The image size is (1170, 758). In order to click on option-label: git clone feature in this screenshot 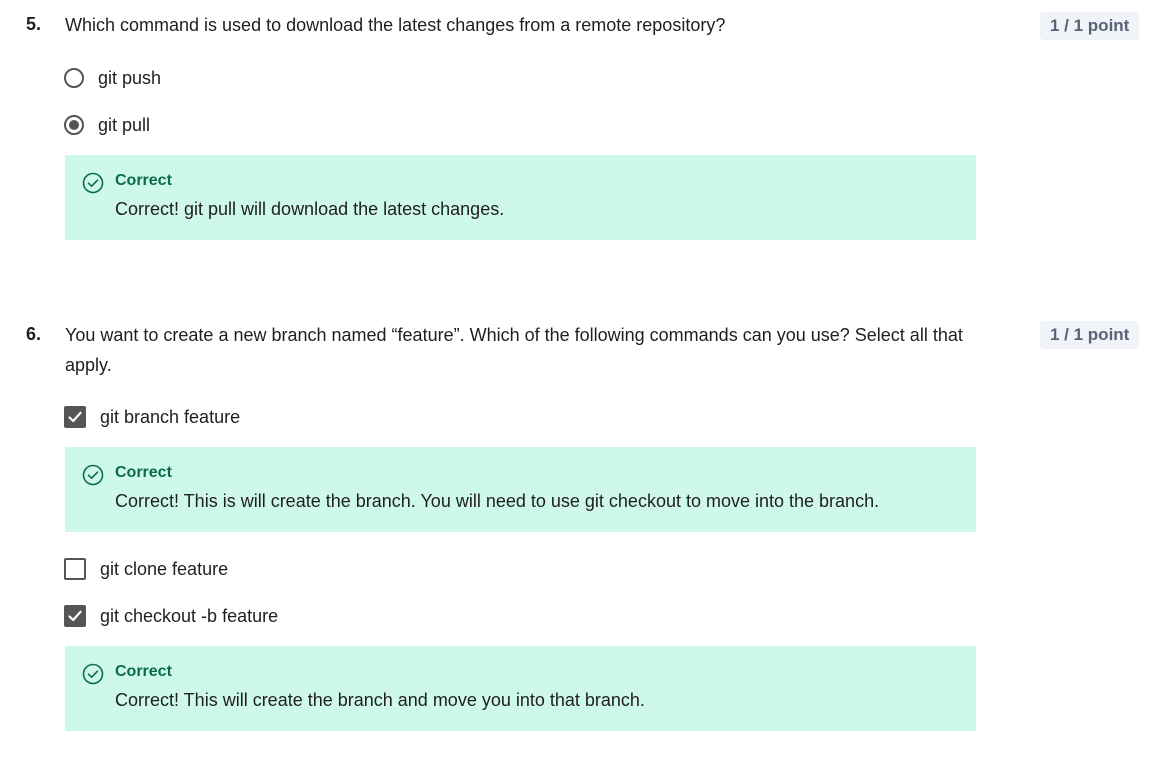, I will do `click(164, 568)`.